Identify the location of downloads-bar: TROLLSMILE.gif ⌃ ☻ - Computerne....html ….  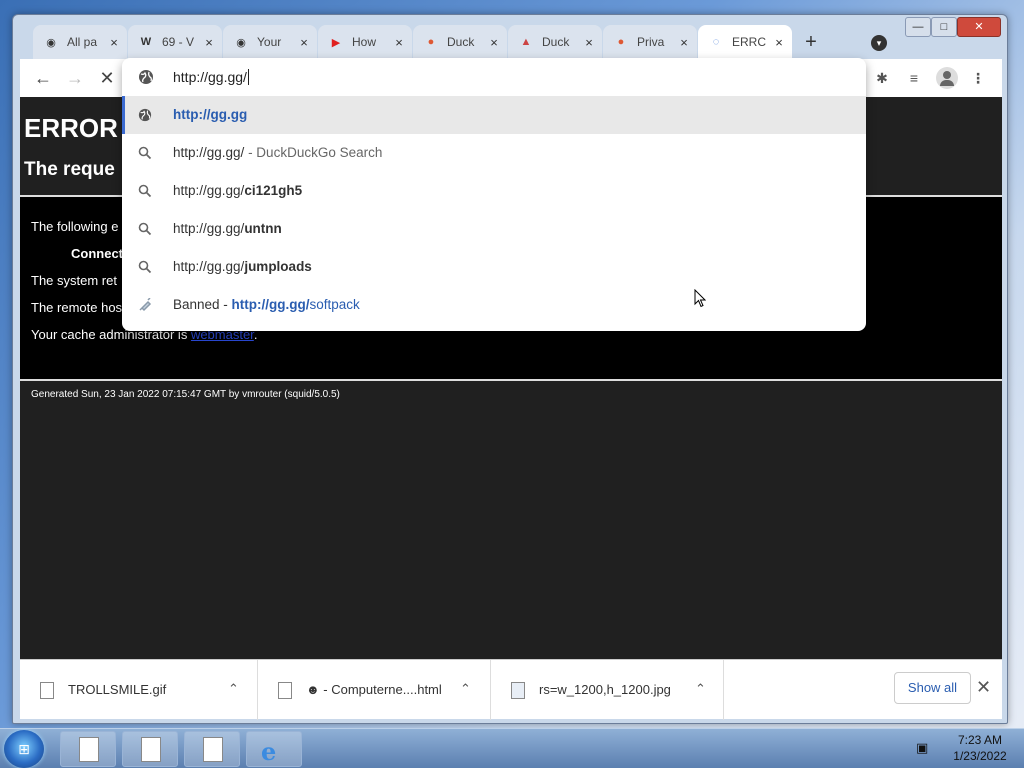
(511, 689).